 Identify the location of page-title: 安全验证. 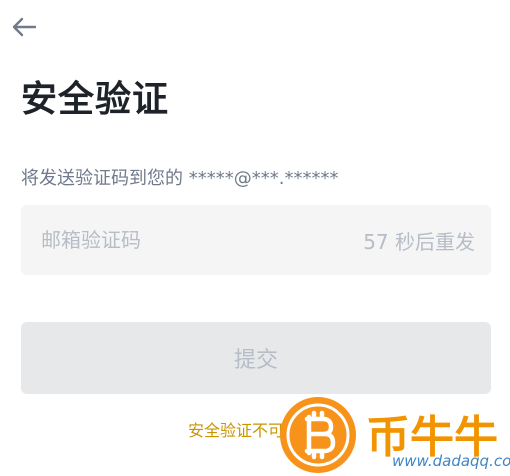
(95, 99).